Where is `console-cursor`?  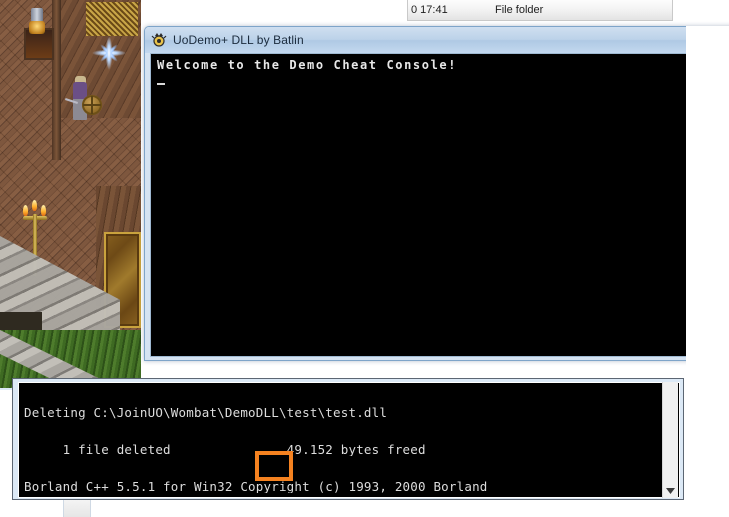
console-cursor is located at coordinates (161, 84).